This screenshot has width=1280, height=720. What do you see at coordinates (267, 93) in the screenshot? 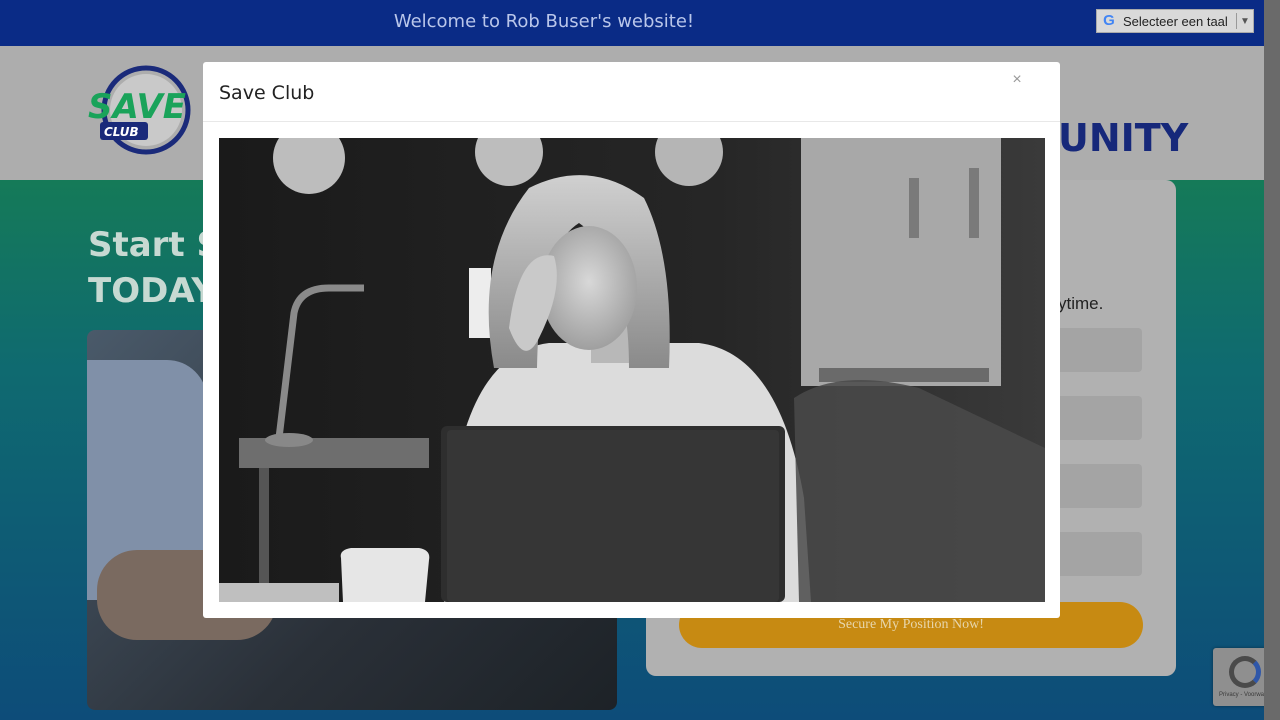
I see `modal-title: Save Club` at bounding box center [267, 93].